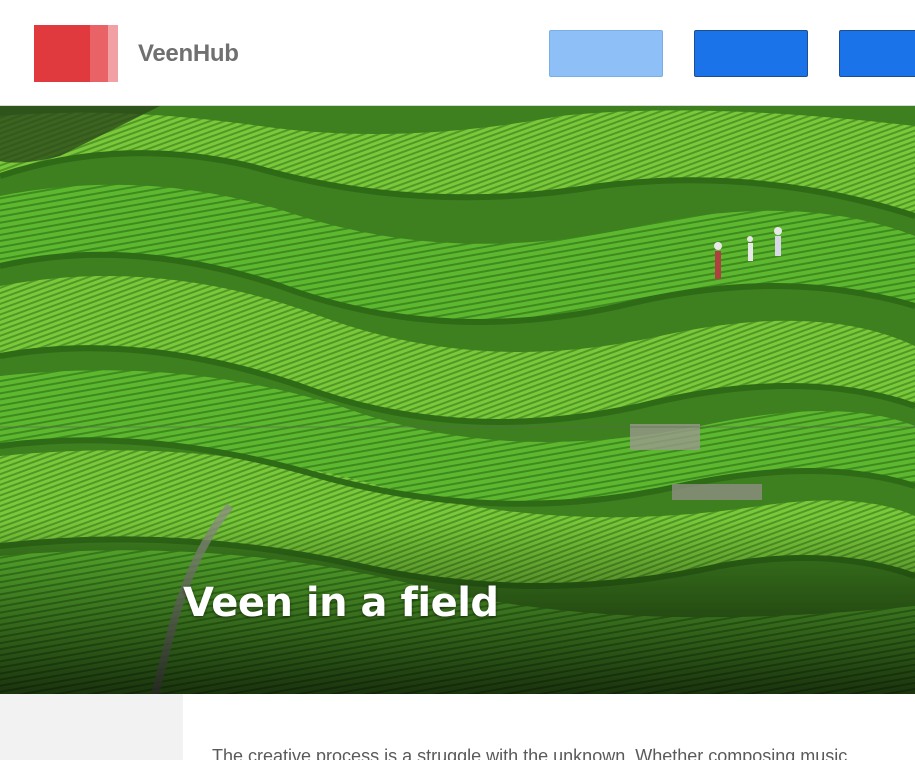  What do you see at coordinates (99, 53) in the screenshot?
I see `logo-block-secondary` at bounding box center [99, 53].